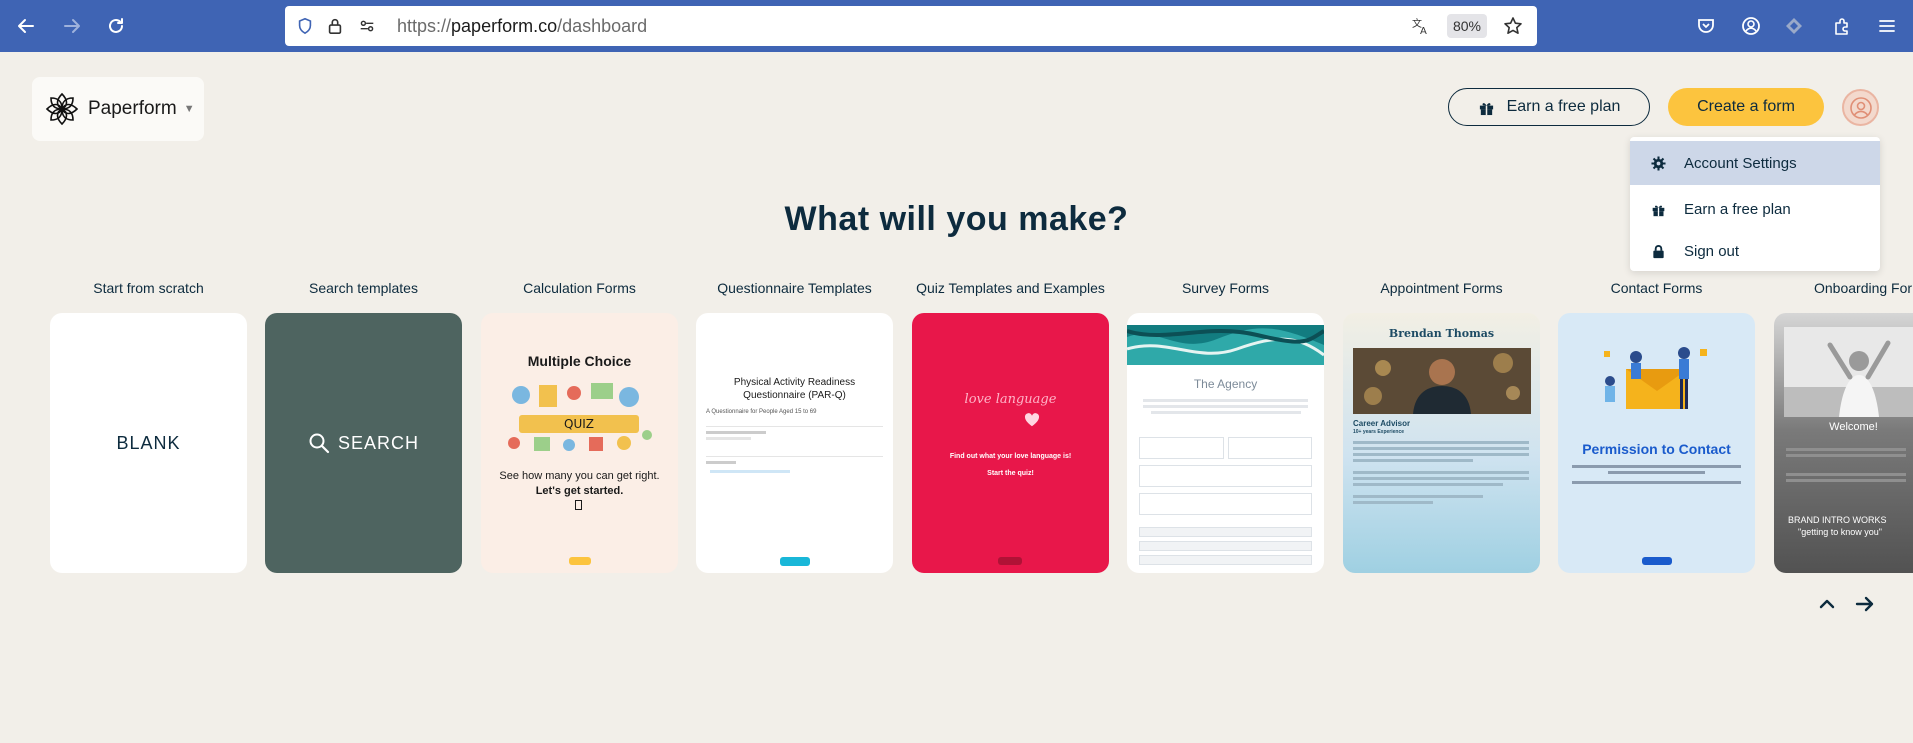 This screenshot has height=743, width=1913. What do you see at coordinates (1382, 423) in the screenshot?
I see `card-subtitle: Career Advisor` at bounding box center [1382, 423].